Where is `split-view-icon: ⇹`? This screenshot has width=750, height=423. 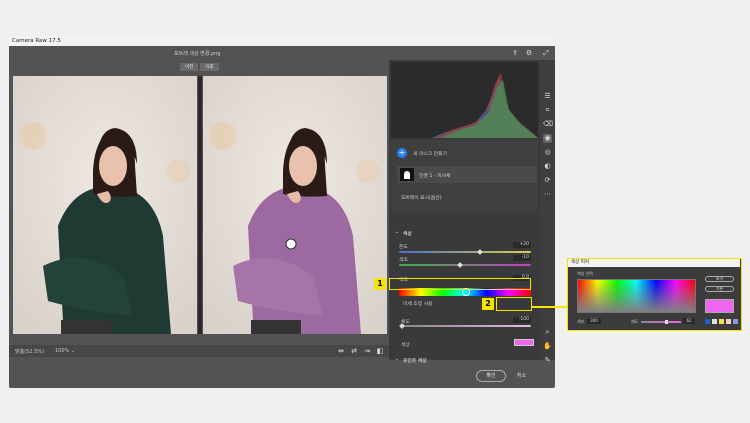 split-view-icon: ⇹ is located at coordinates (341, 351).